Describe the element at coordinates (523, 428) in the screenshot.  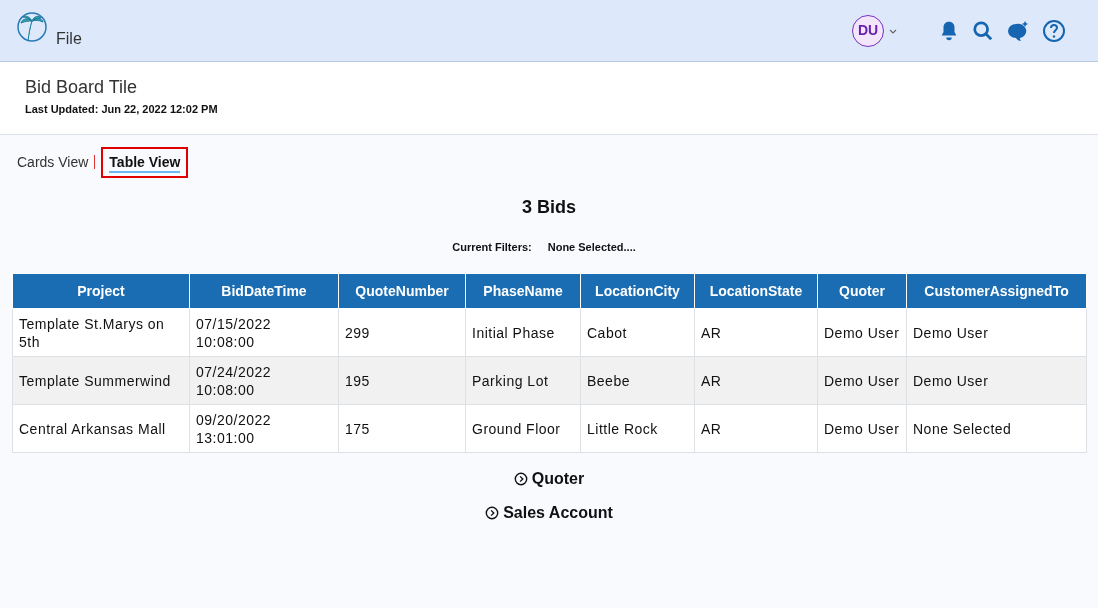
I see `table-cell: Ground Floor` at that location.